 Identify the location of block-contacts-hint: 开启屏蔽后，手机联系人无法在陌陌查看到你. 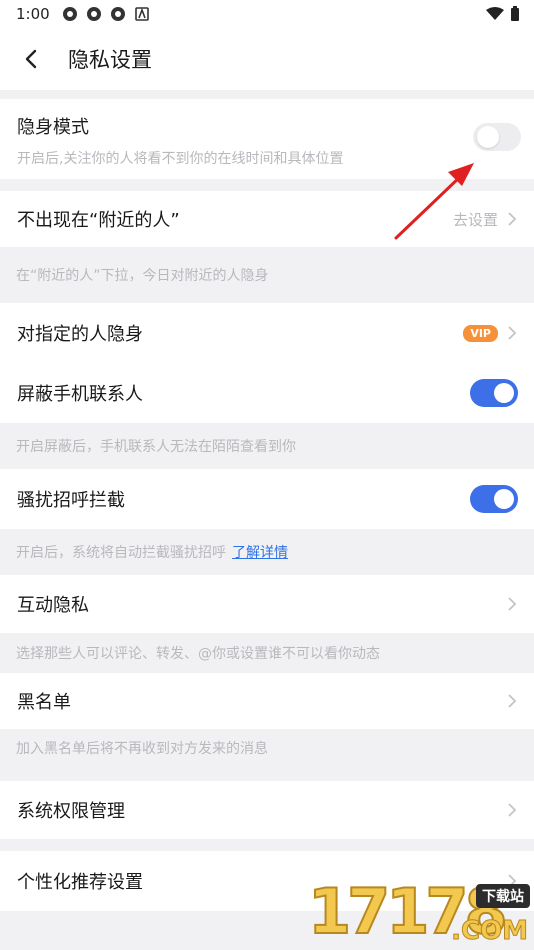
(267, 446).